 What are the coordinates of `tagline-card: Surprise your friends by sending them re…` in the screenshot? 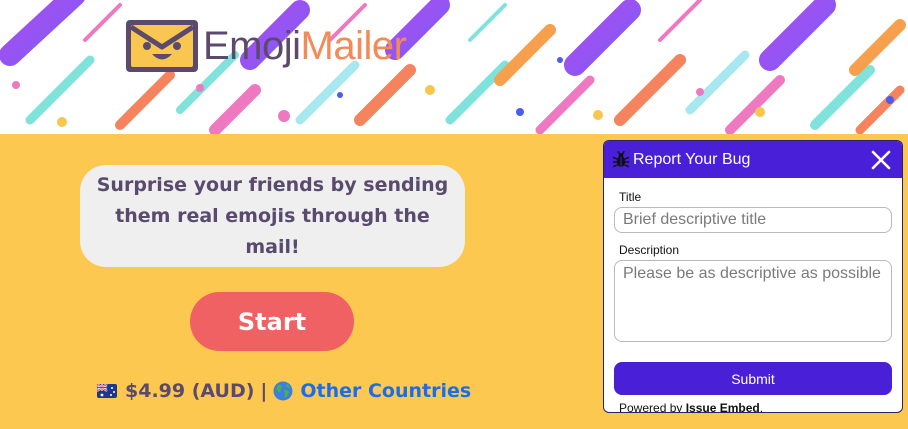 It's located at (272, 216).